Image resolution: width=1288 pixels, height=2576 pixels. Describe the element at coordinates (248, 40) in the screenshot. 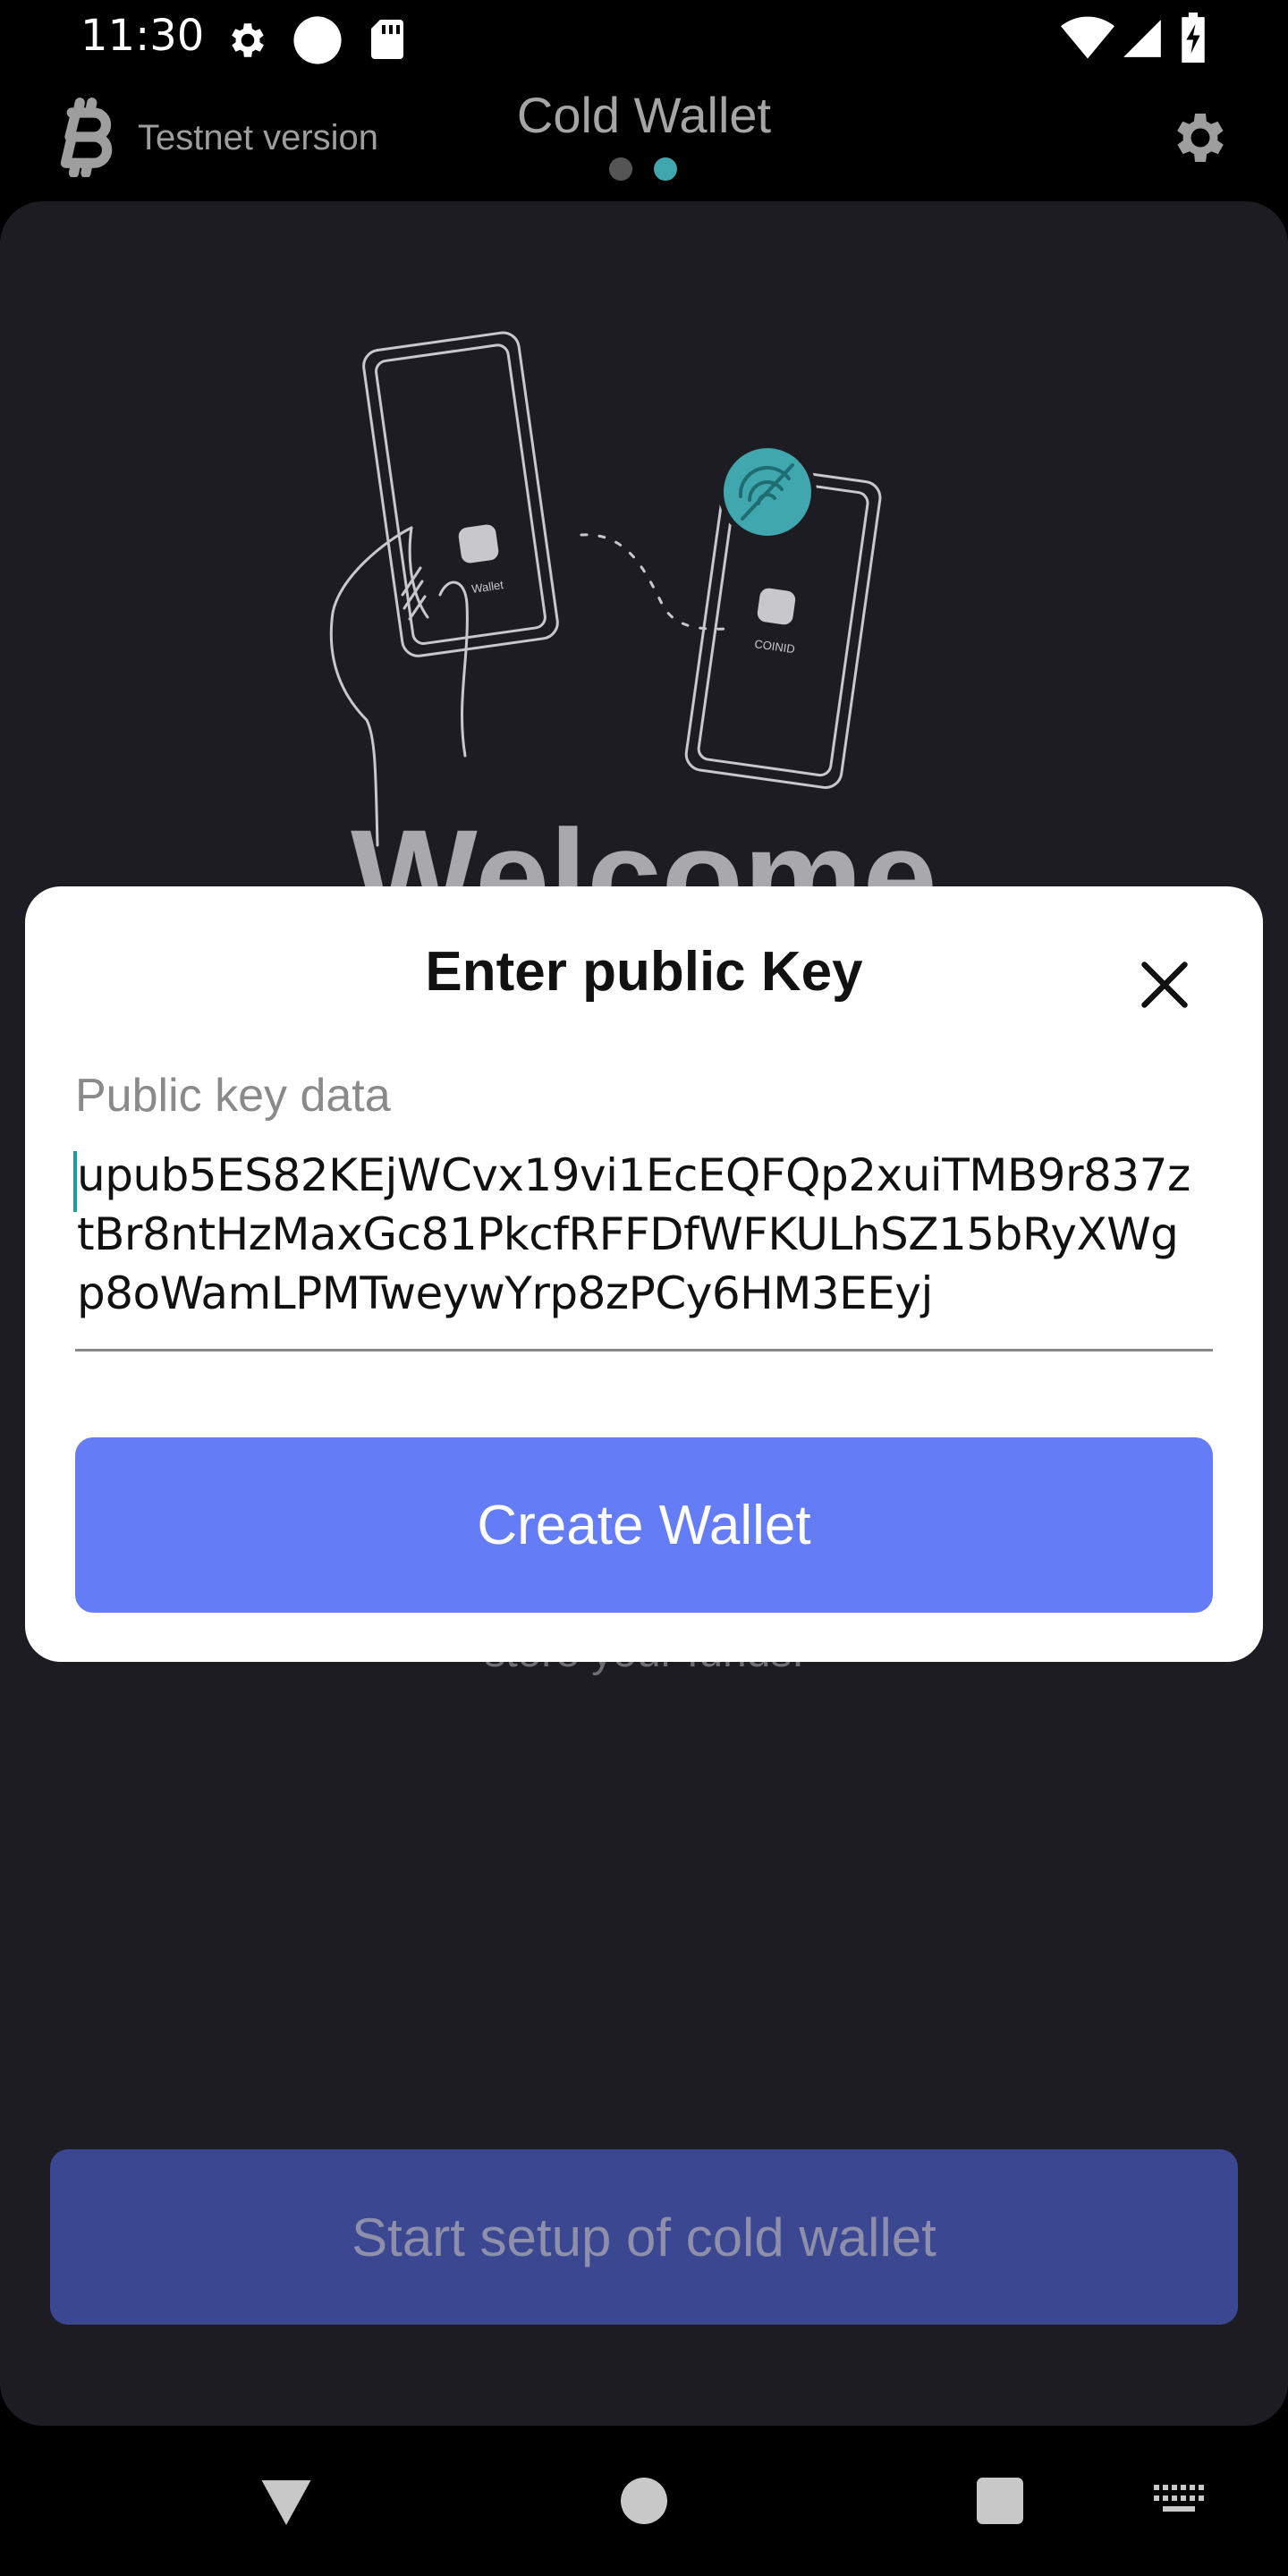

I see `gear-icon` at that location.